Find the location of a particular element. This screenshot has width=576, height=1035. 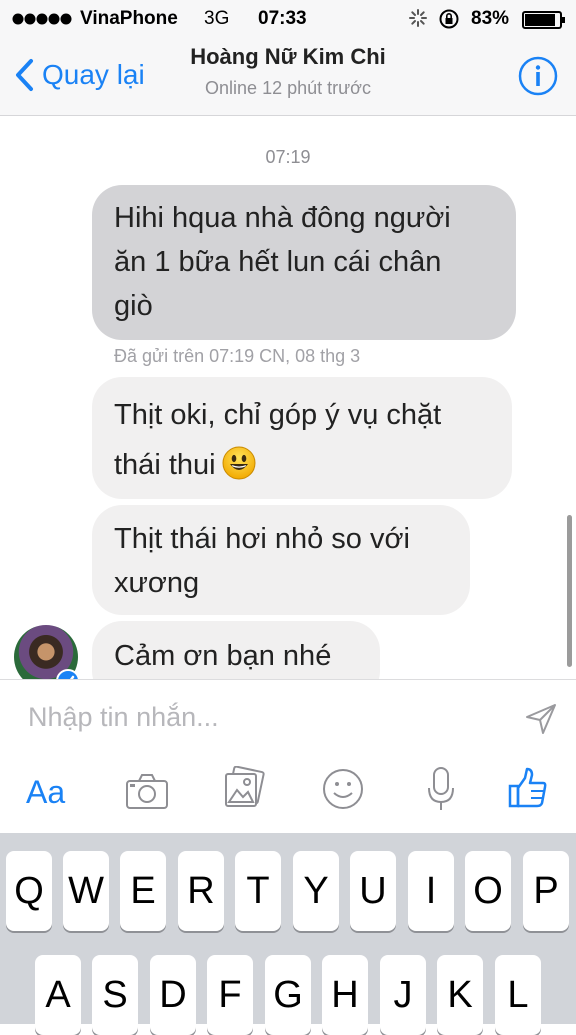

composer-toolbar: Aa is located at coordinates (288, 793).